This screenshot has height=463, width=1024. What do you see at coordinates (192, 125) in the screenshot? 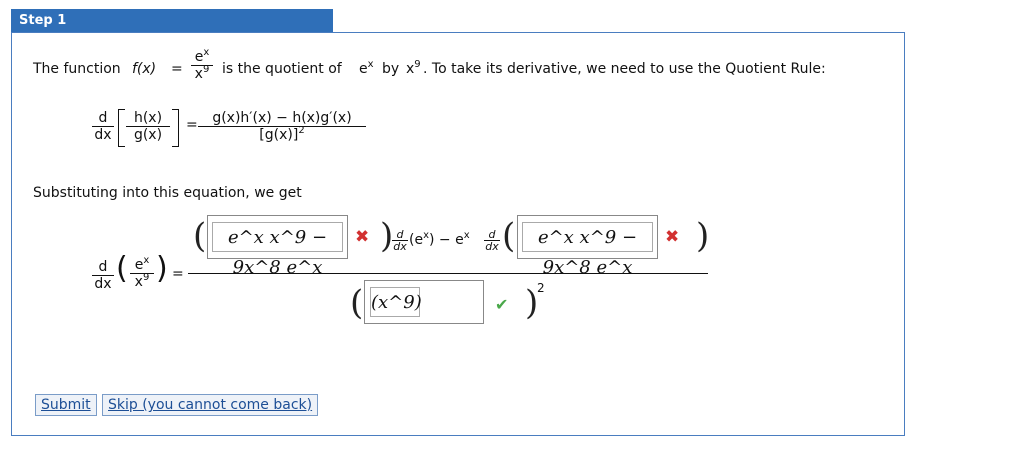
I see `rule-eq: =` at bounding box center [192, 125].